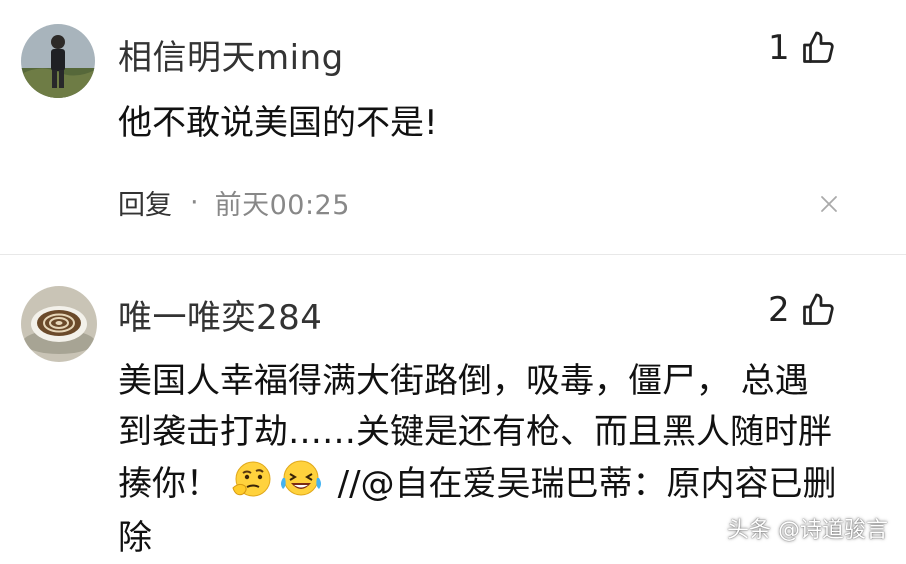 This screenshot has height=564, width=906. What do you see at coordinates (278, 123) in the screenshot?
I see `comment-text: 他不敢说美国的不是!` at bounding box center [278, 123].